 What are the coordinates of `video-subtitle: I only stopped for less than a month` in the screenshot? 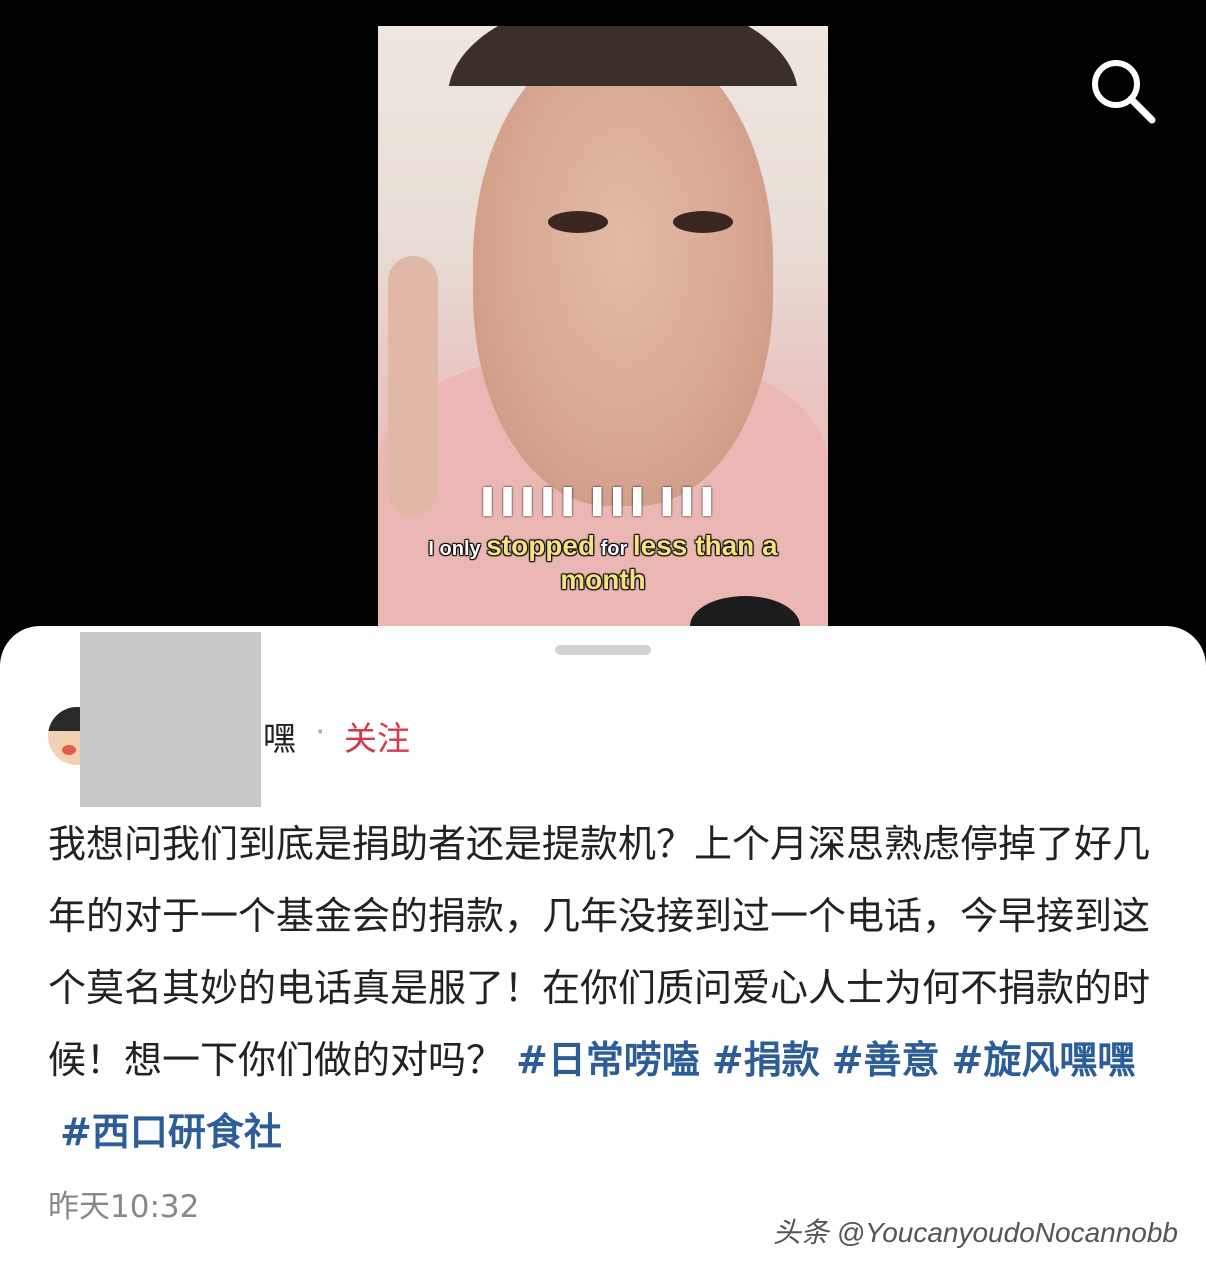 It's located at (603, 565).